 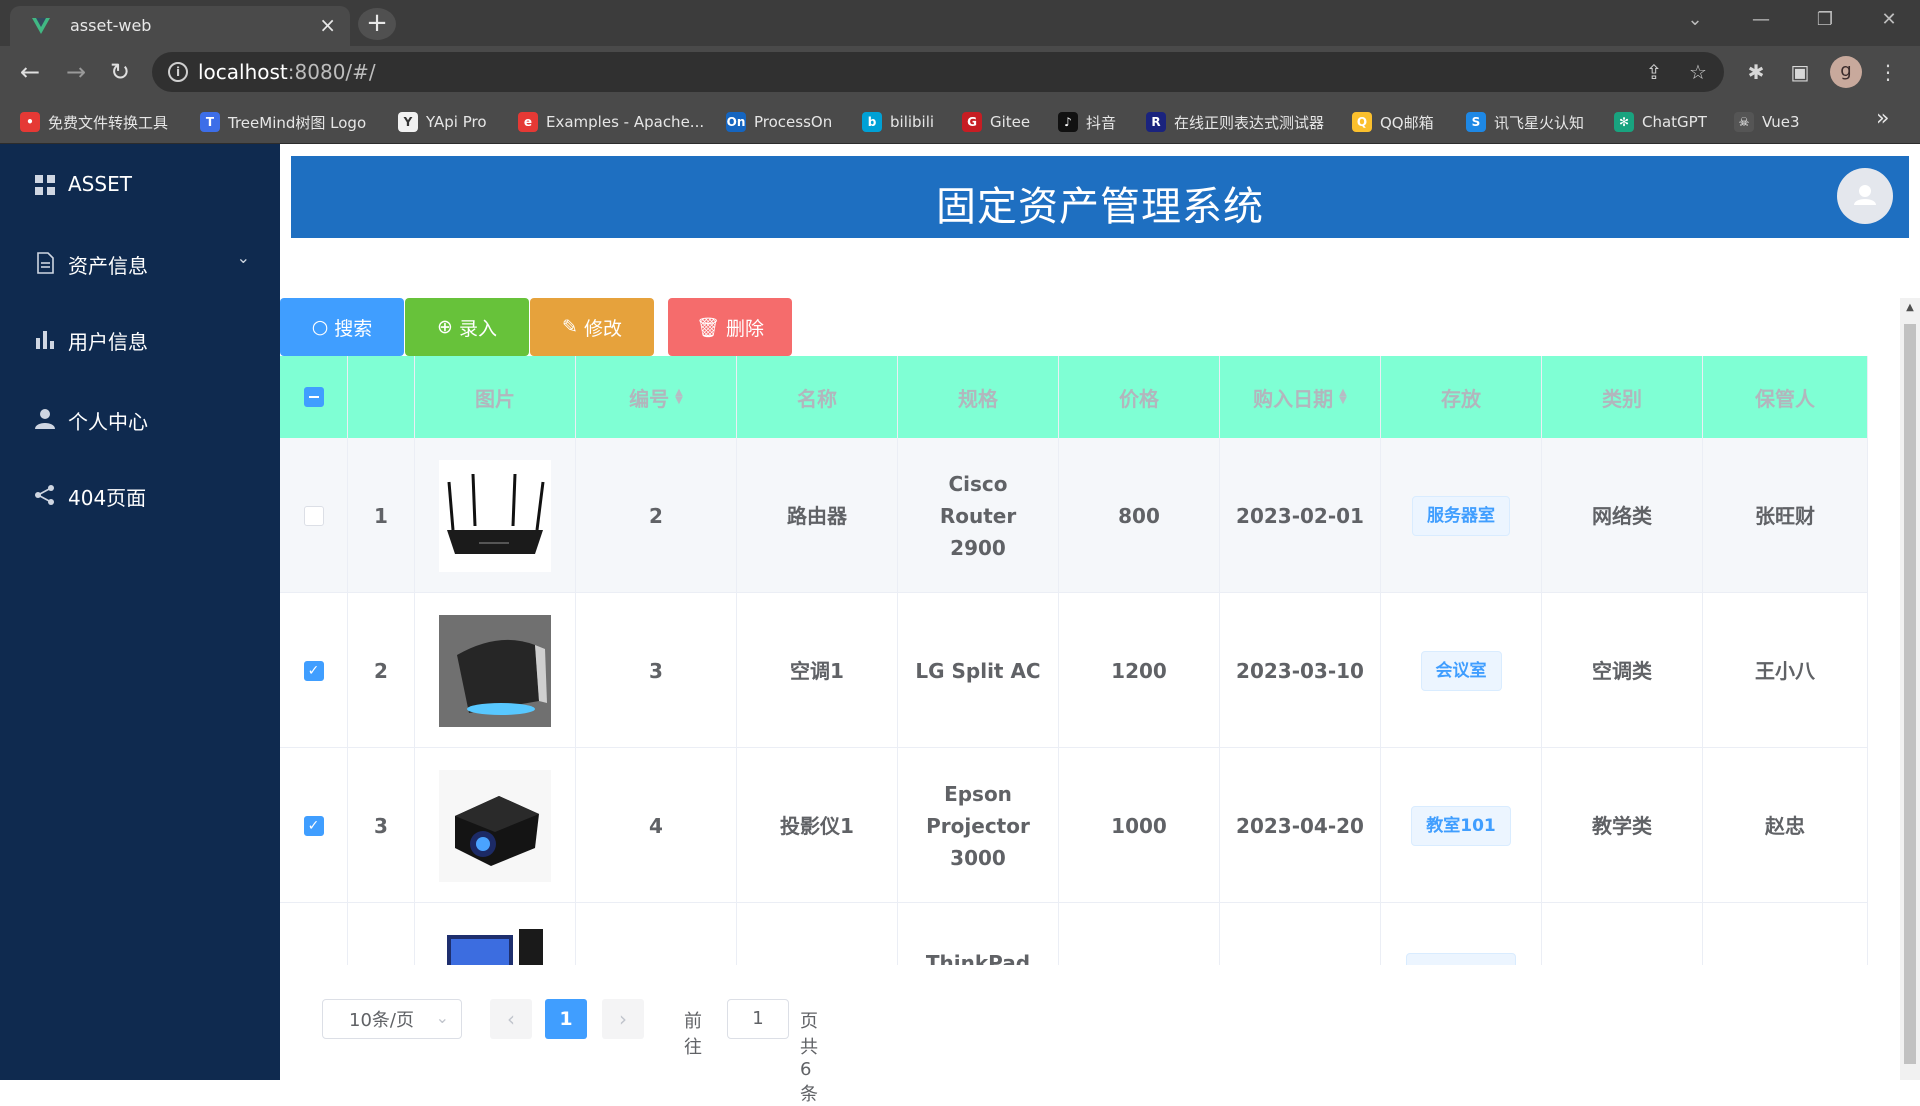 I want to click on bookmark-item: b bilibili, so click(x=898, y=122).